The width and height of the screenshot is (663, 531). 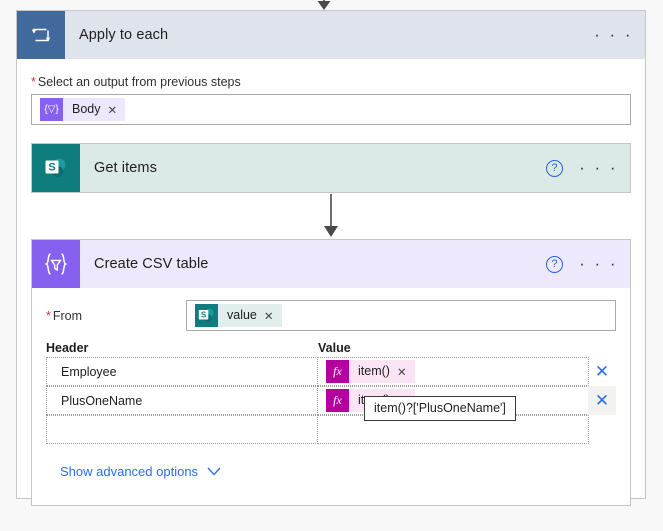 What do you see at coordinates (182, 400) in the screenshot?
I see `header-cell-input: PlusOneName` at bounding box center [182, 400].